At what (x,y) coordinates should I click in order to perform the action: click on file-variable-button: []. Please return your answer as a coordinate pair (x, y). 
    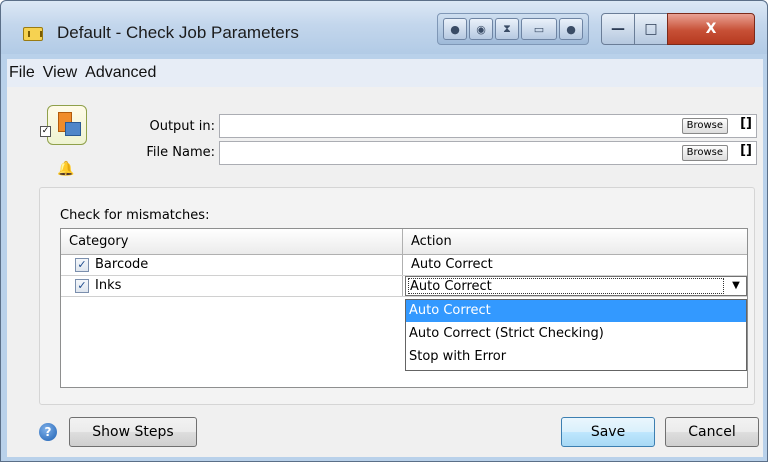
    Looking at the image, I should click on (746, 150).